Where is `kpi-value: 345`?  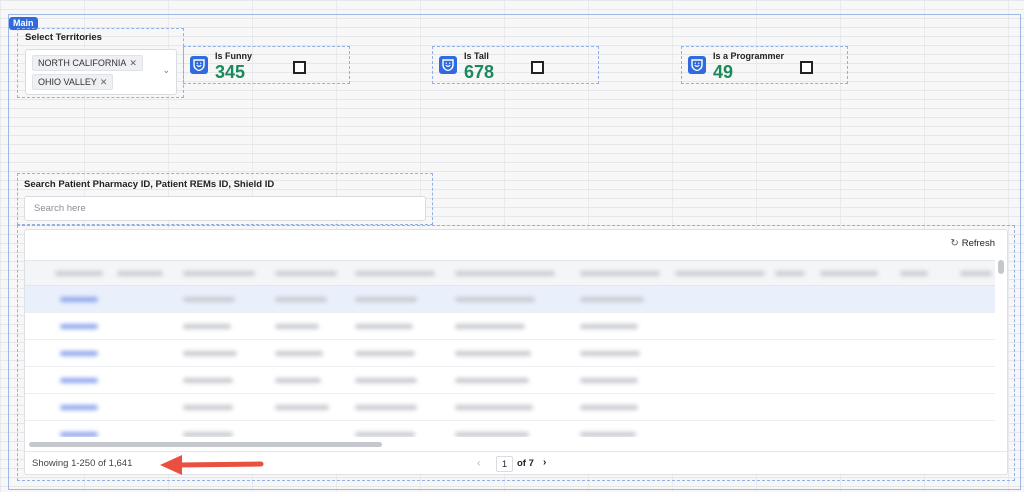
kpi-value: 345 is located at coordinates (230, 72).